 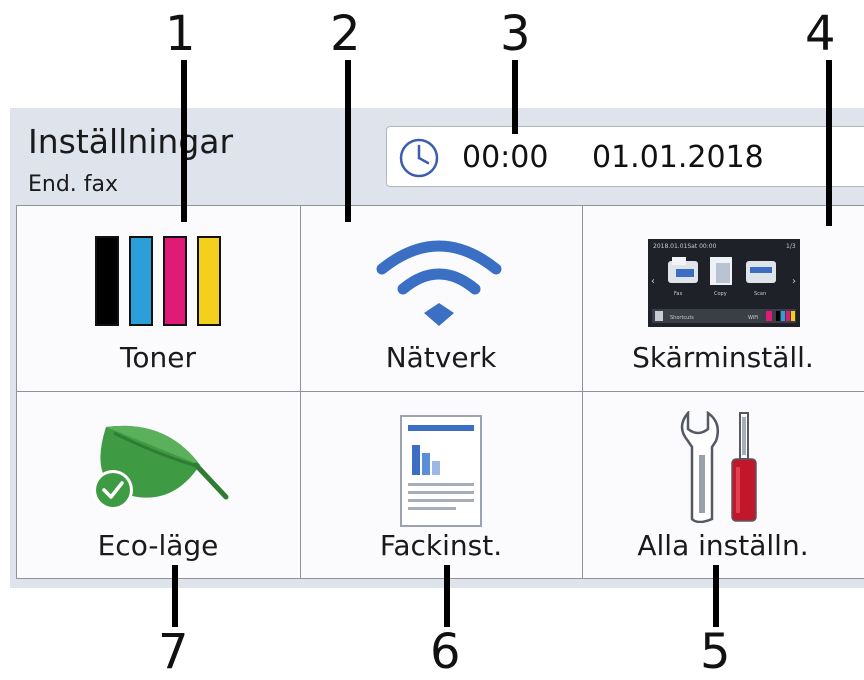 I want to click on callout-7: 7, so click(x=173, y=652).